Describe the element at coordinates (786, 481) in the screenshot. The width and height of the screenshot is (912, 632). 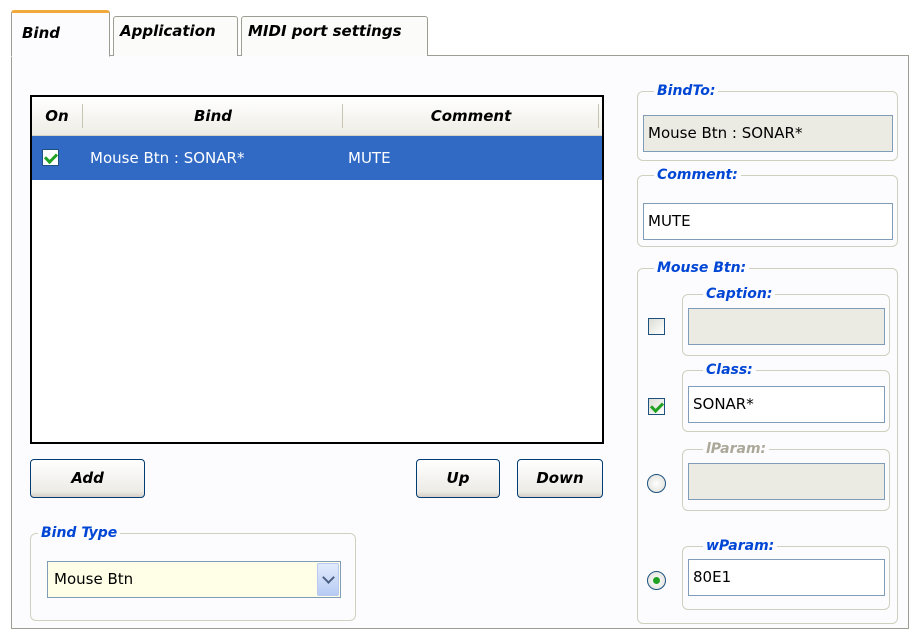
I see `lparam-field` at that location.